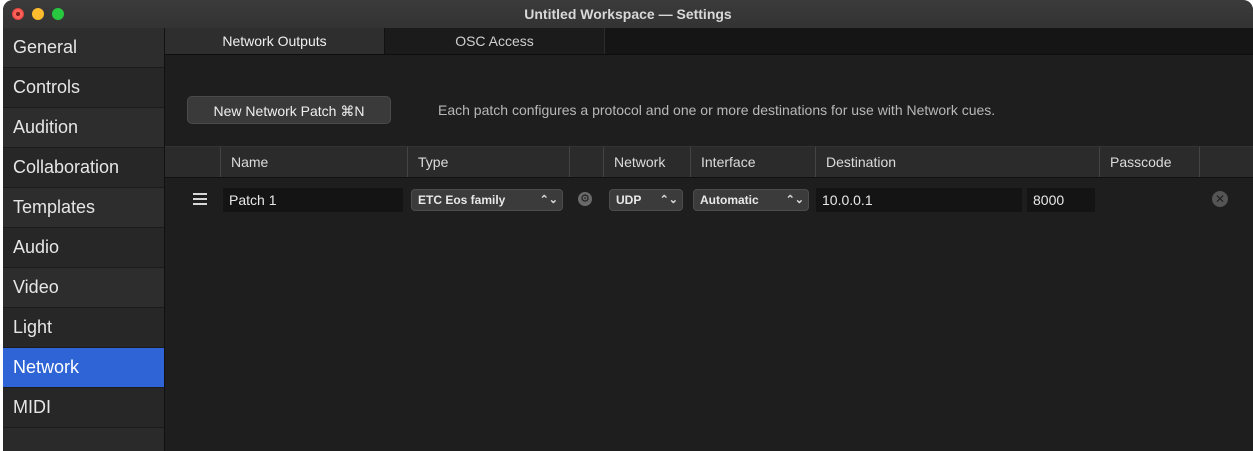 The height and width of the screenshot is (451, 1253). I want to click on type-settings-gear-icon: ⚙, so click(585, 199).